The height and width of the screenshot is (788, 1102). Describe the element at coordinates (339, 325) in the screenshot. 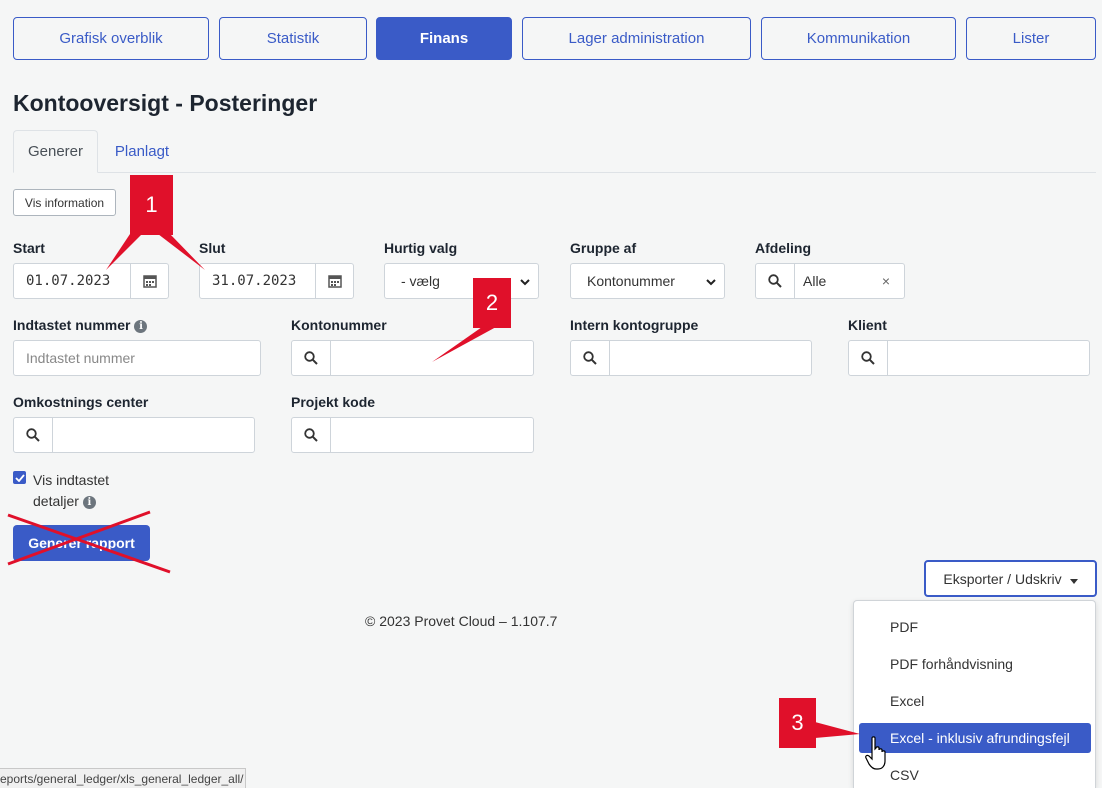

I see `account-number-label: Kontonummer` at that location.